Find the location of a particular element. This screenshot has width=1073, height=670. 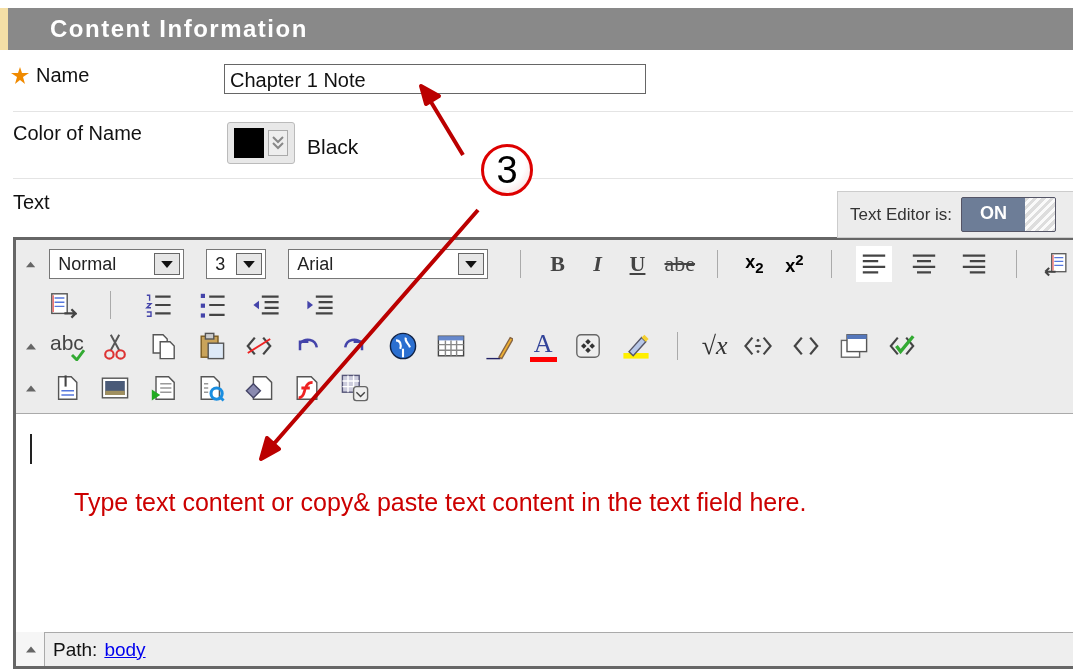

chevron-icon is located at coordinates (278, 143).